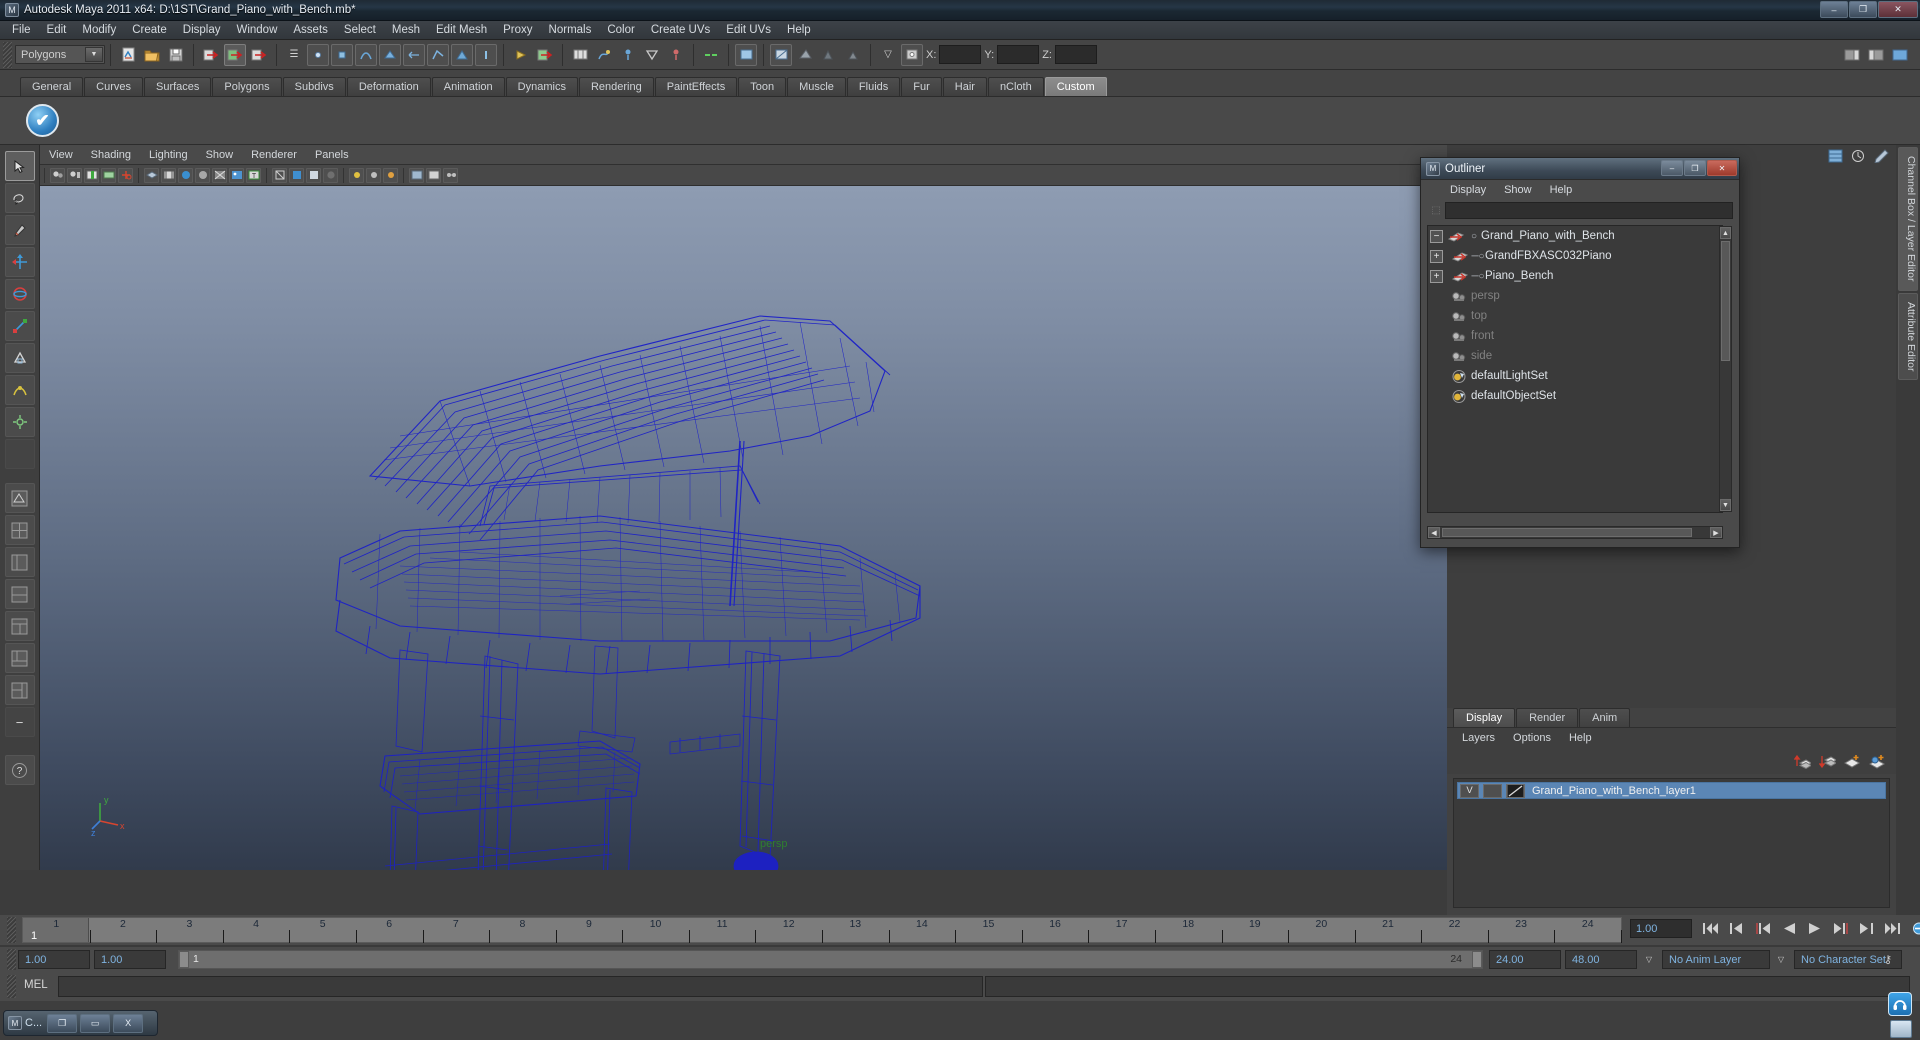  Describe the element at coordinates (1575, 276) in the screenshot. I see `outliner-row: + ─○ Piano_Bench` at that location.